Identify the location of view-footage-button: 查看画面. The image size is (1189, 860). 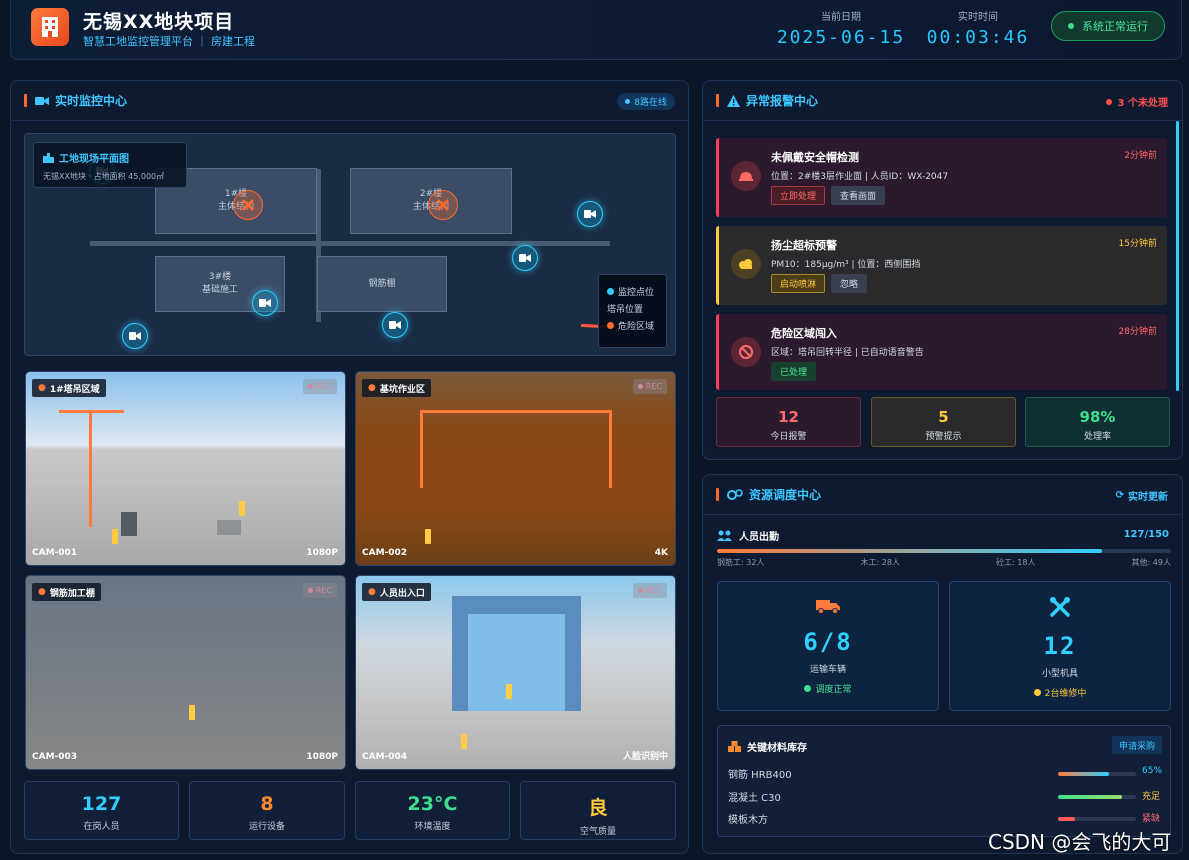
(858, 195).